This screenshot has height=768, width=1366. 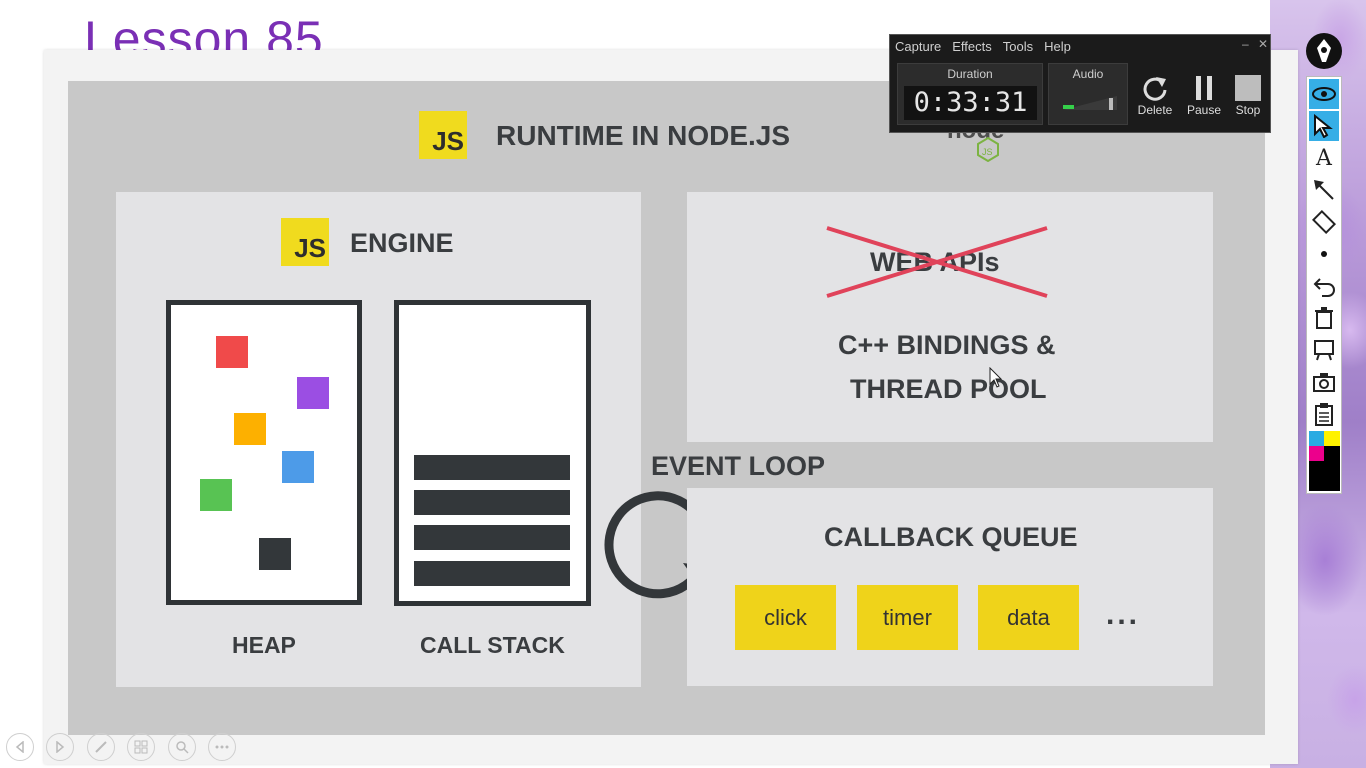 I want to click on stop-icon, so click(x=1248, y=88).